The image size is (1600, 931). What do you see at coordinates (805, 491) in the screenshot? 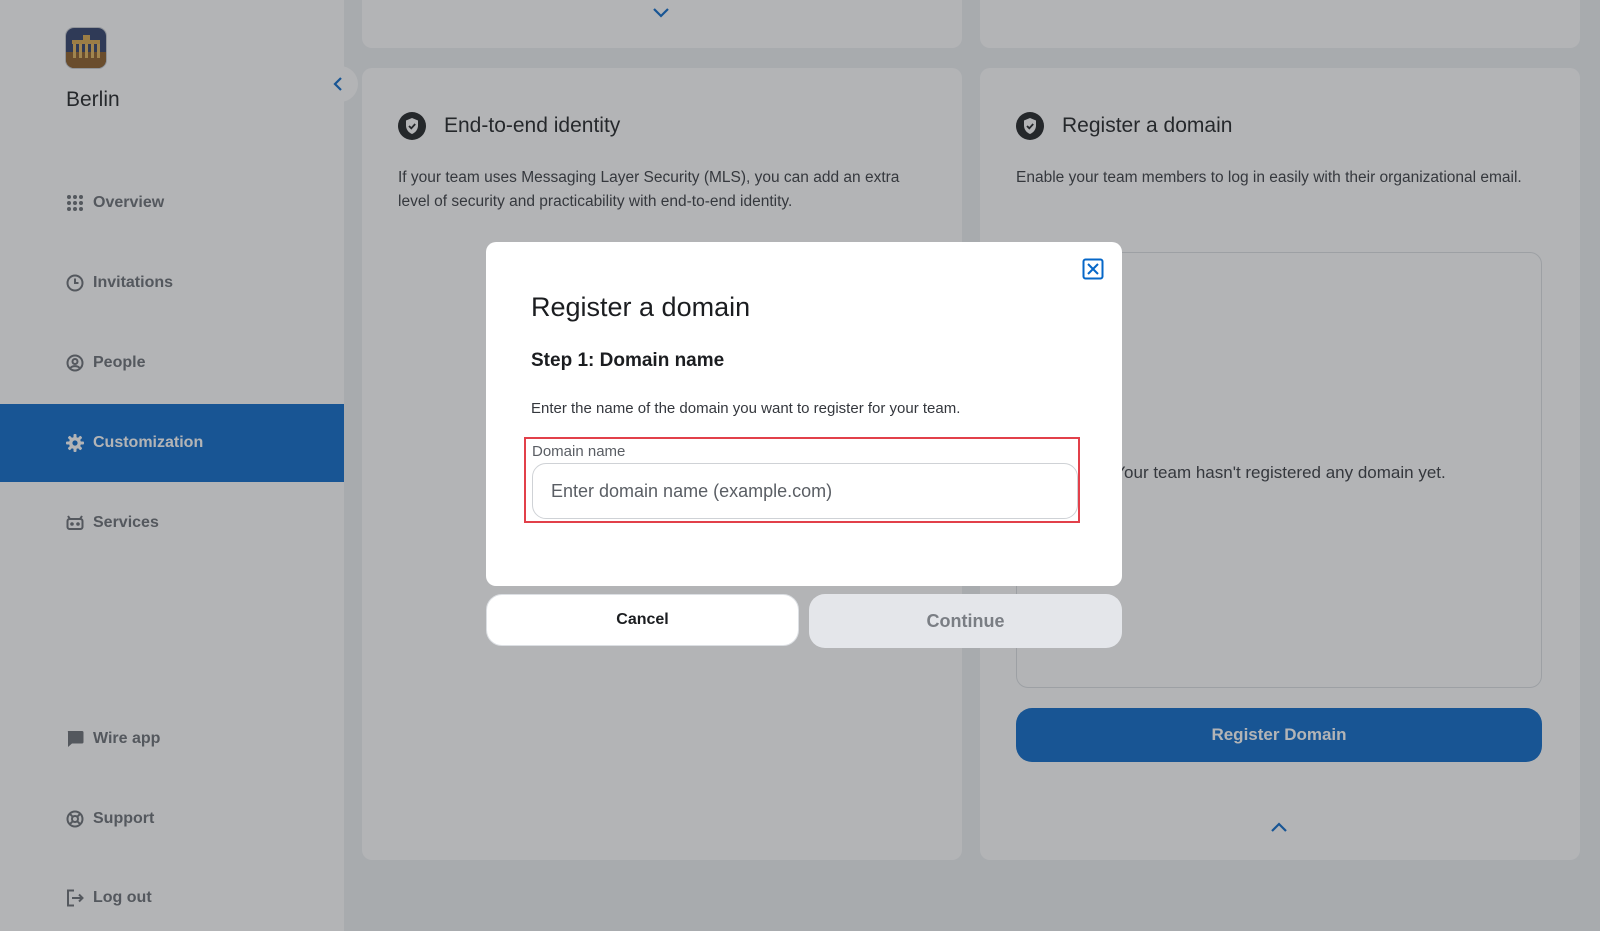
I see `domain-name-input` at bounding box center [805, 491].